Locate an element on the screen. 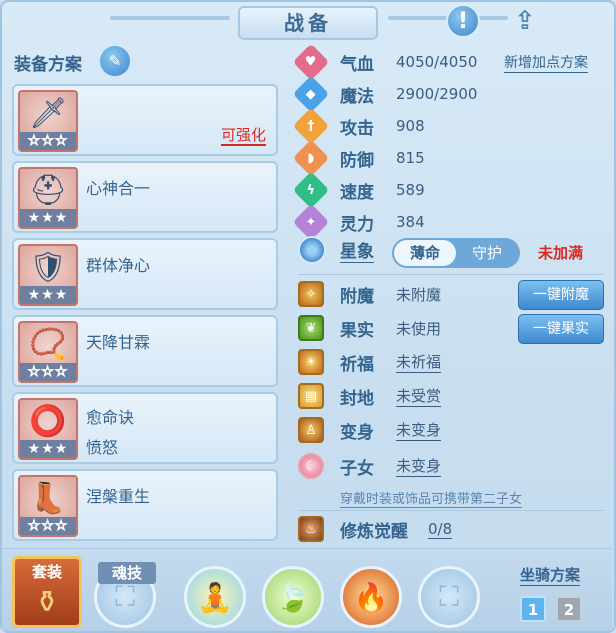  skill-slot-1: 🧘 is located at coordinates (215, 597).